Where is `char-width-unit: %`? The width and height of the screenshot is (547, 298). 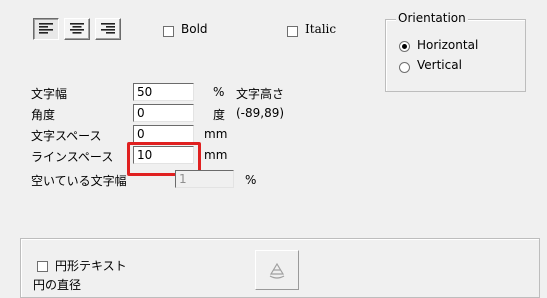 char-width-unit: % is located at coordinates (219, 92).